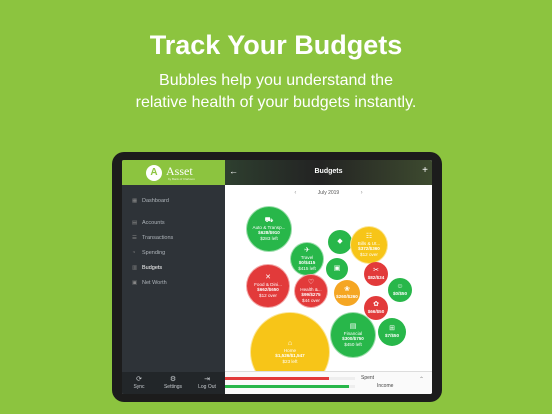 The image size is (552, 414). I want to click on budget-bubble-food-dining: ✕ Food & Dini... $662/$650 $12 over, so click(268, 286).